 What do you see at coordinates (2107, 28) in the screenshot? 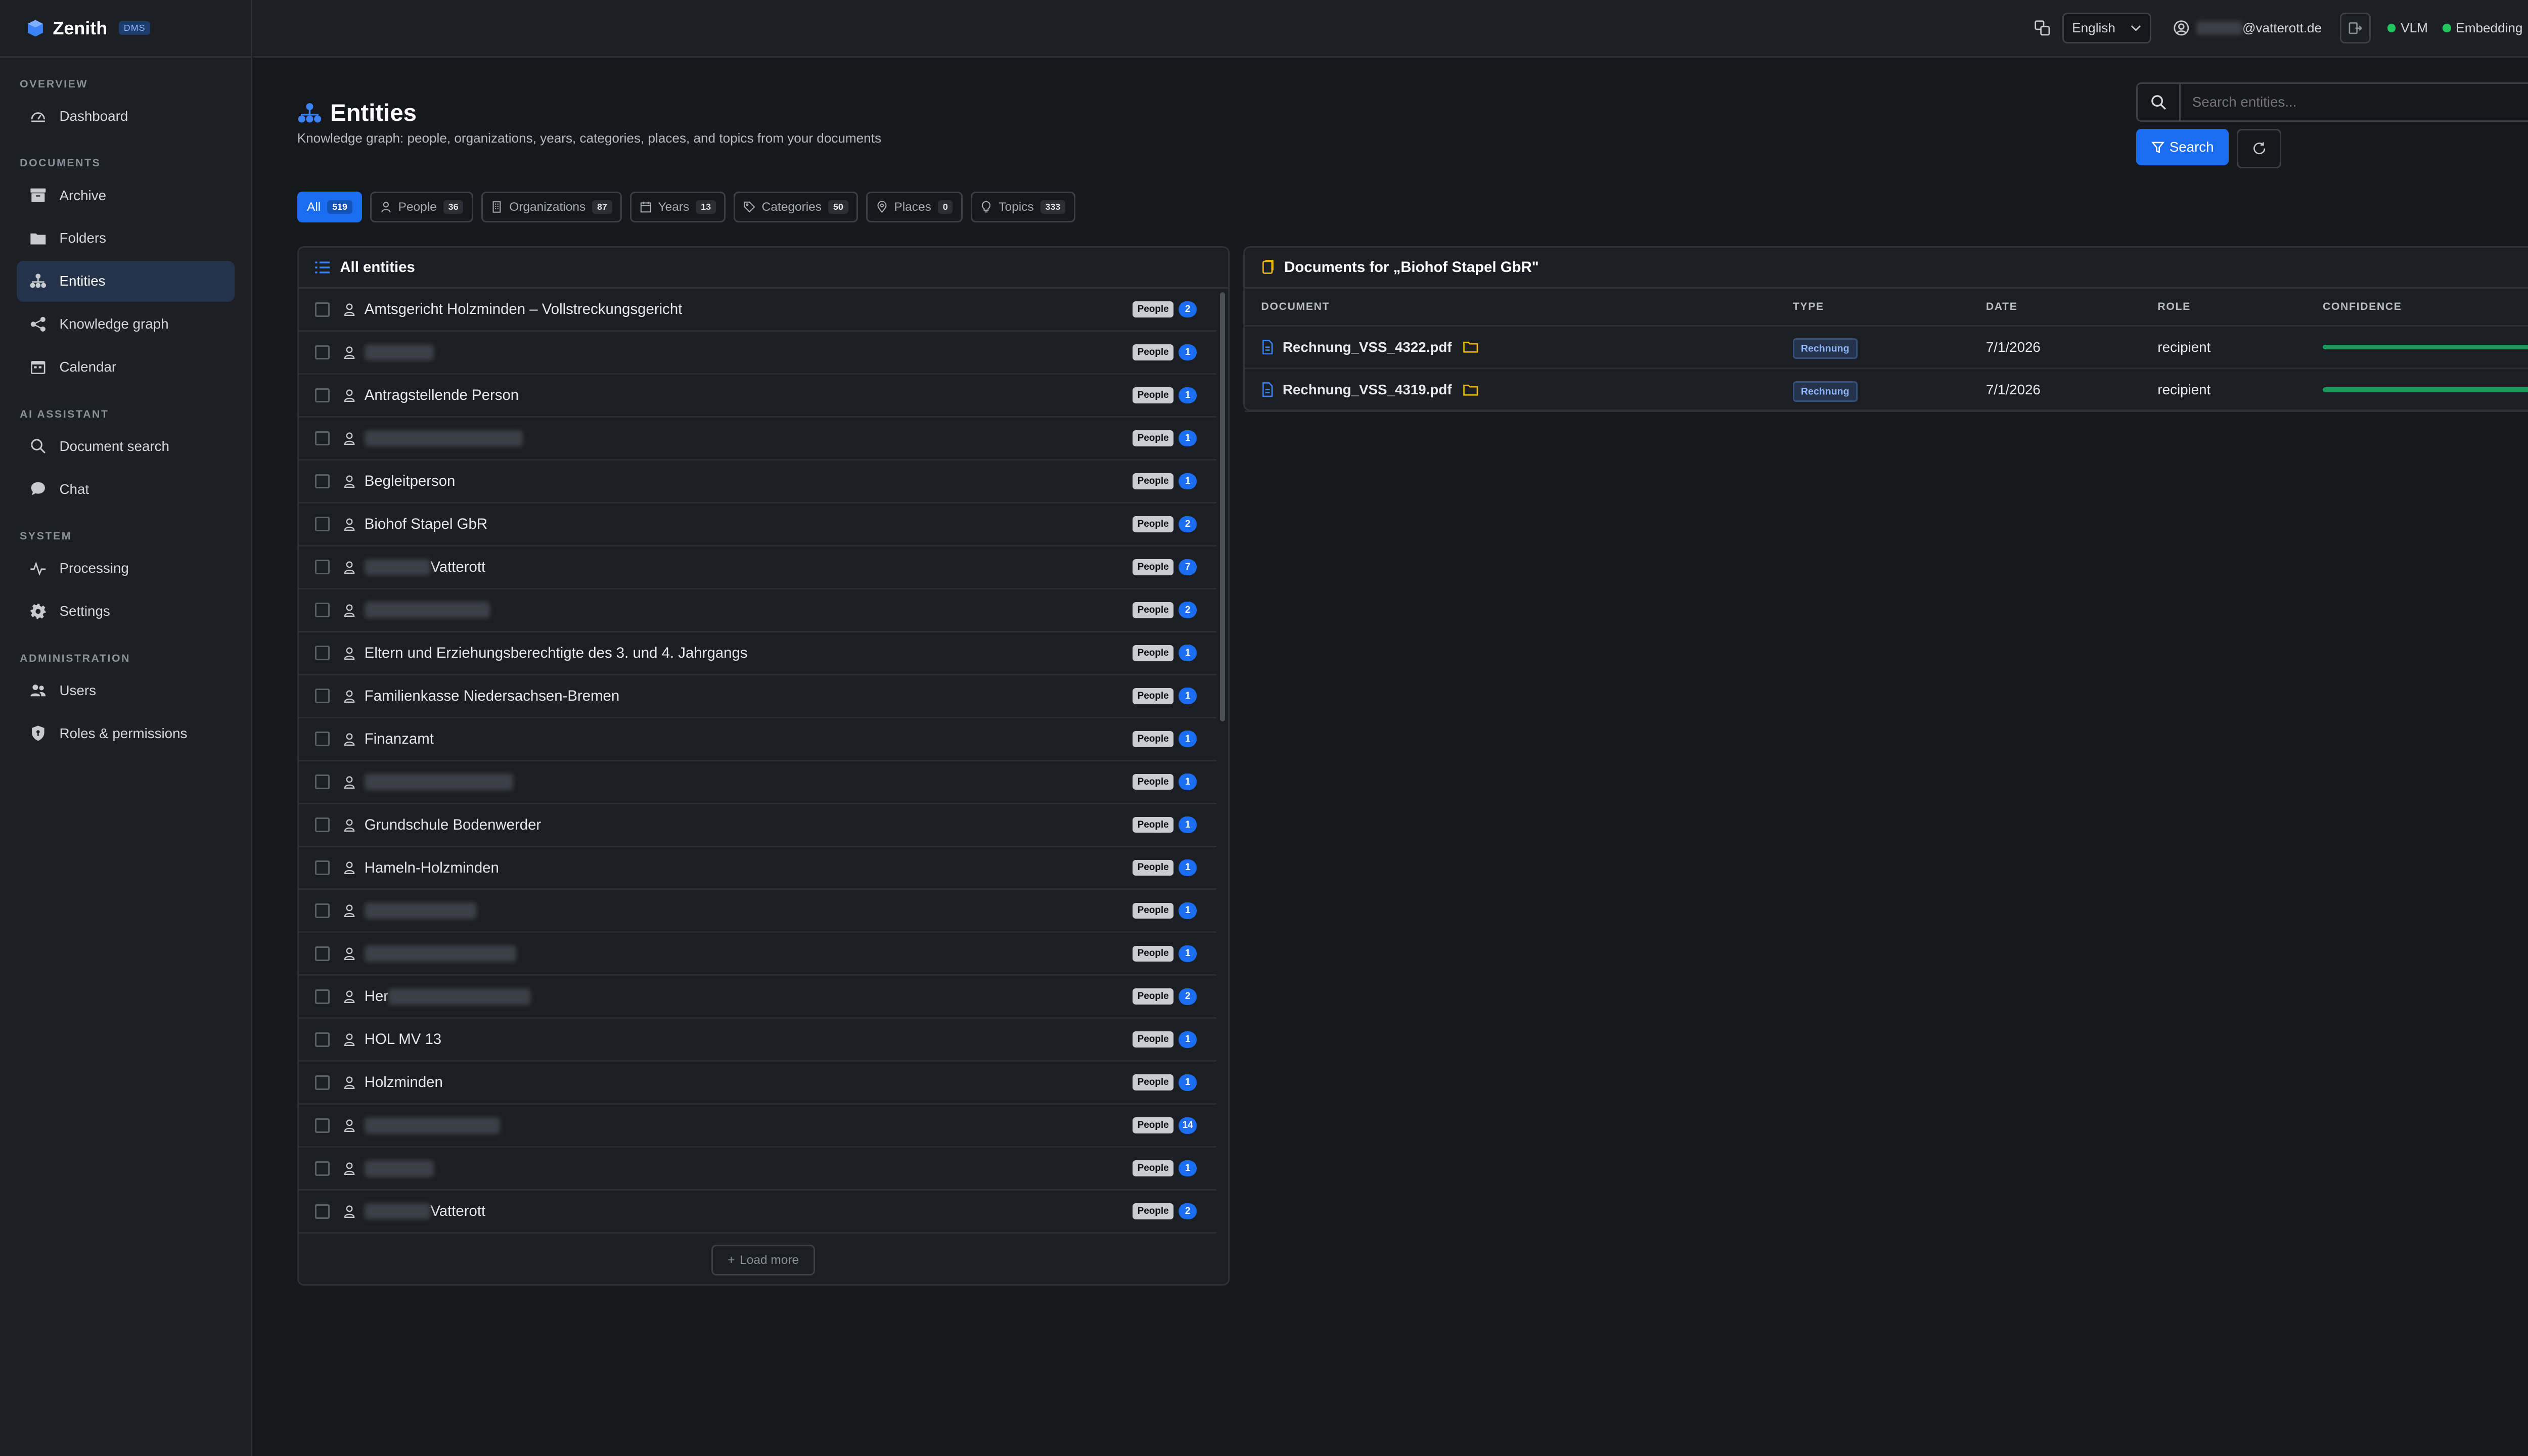
I see `language-select: English` at bounding box center [2107, 28].